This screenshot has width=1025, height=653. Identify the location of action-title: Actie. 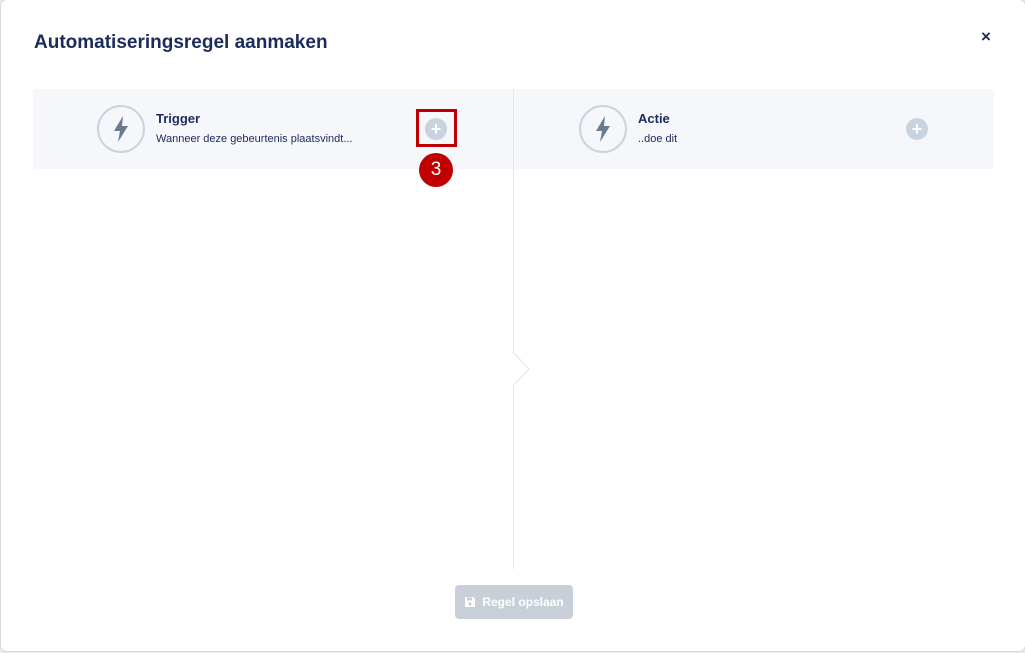
(654, 118).